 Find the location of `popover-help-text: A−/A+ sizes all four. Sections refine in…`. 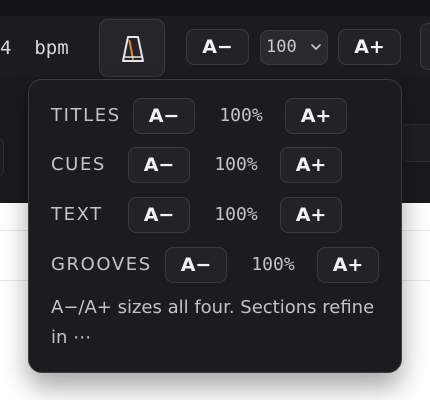

popover-help-text: A−/A+ sizes all four. Sections refine in… is located at coordinates (213, 322).